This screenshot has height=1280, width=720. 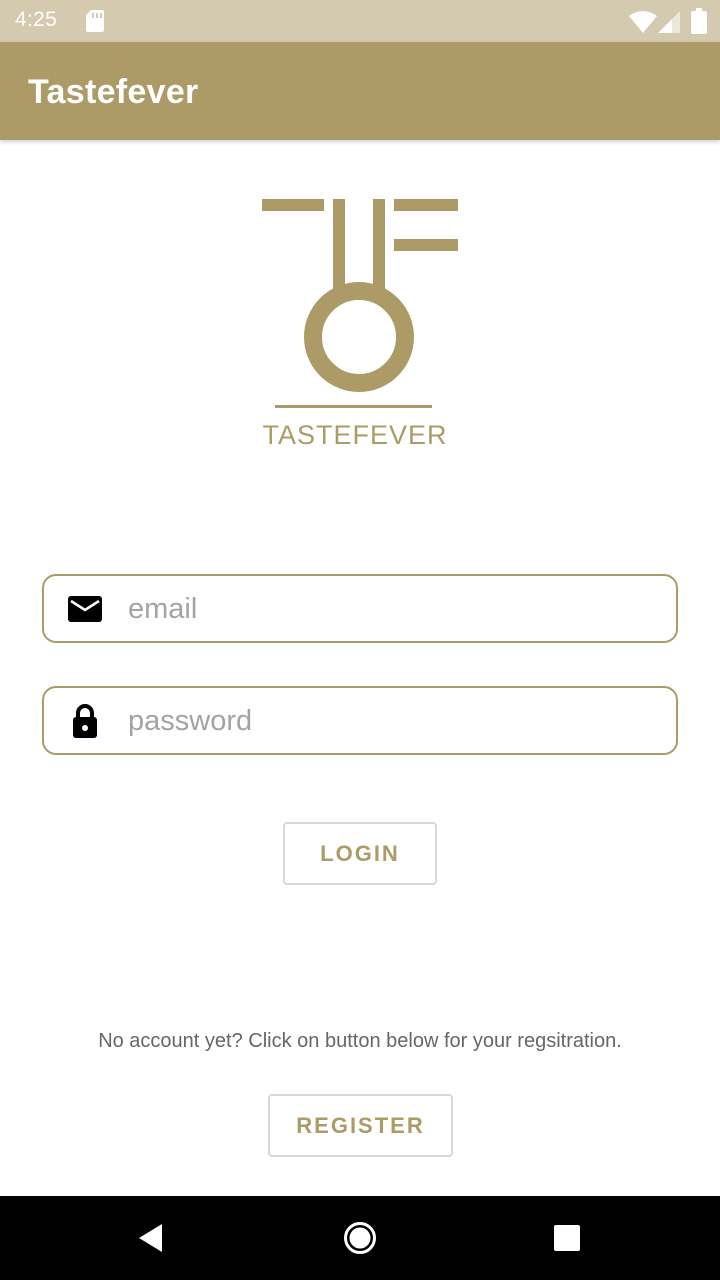 I want to click on sd-card-icon, so click(x=95, y=21).